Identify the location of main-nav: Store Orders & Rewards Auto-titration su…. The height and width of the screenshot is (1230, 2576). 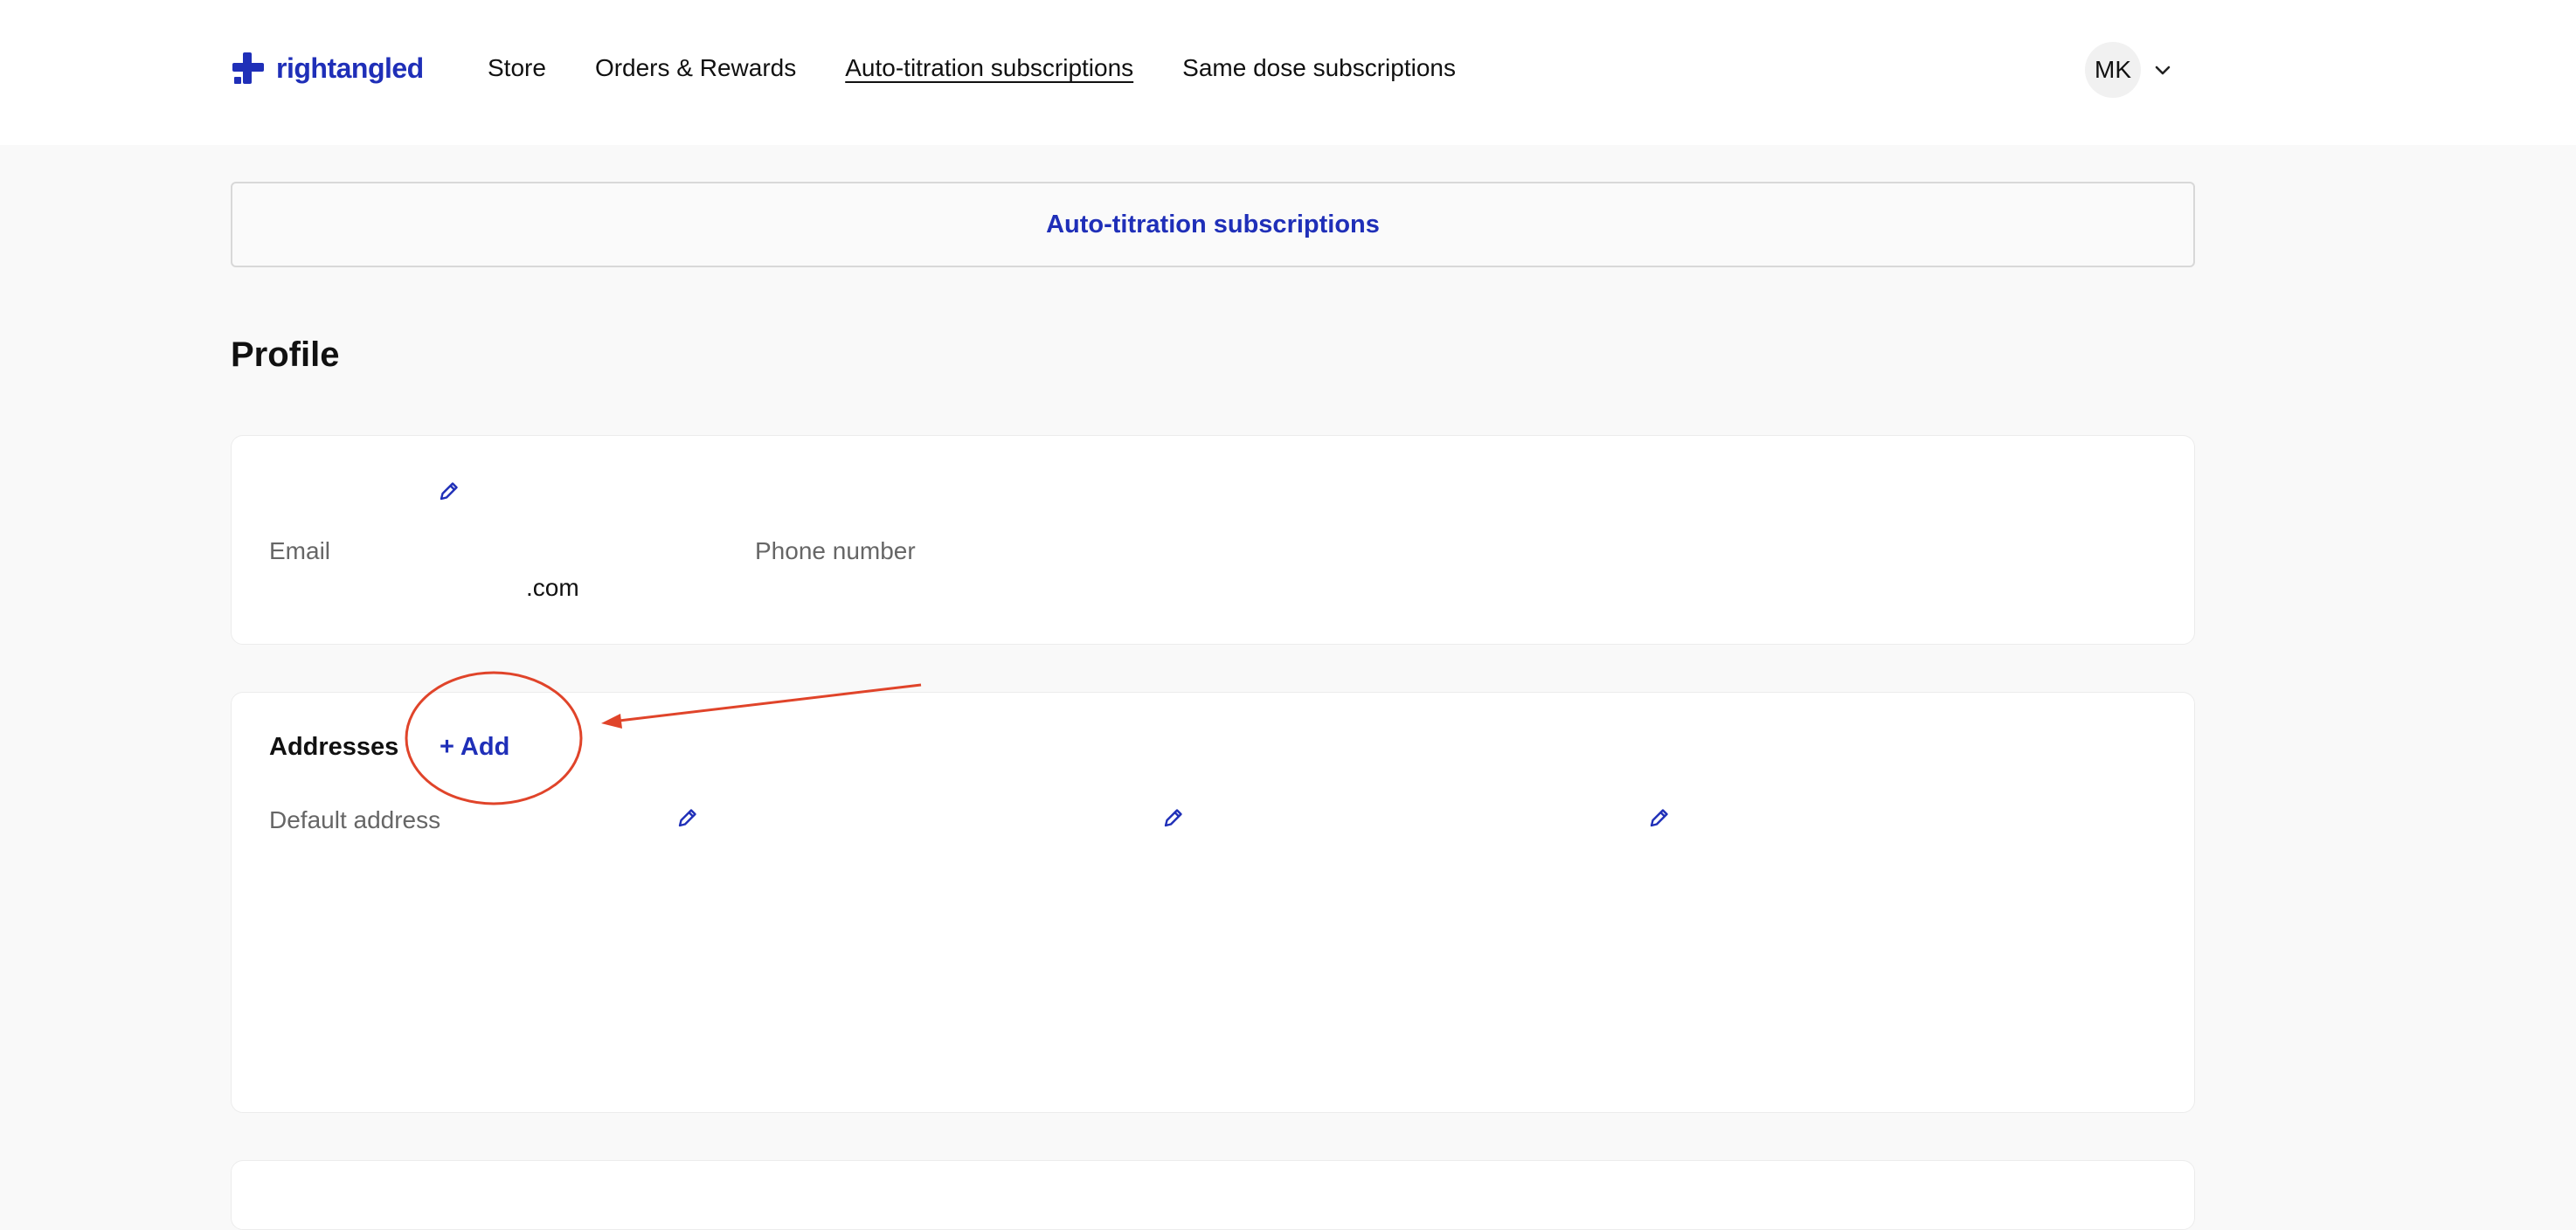
(996, 68).